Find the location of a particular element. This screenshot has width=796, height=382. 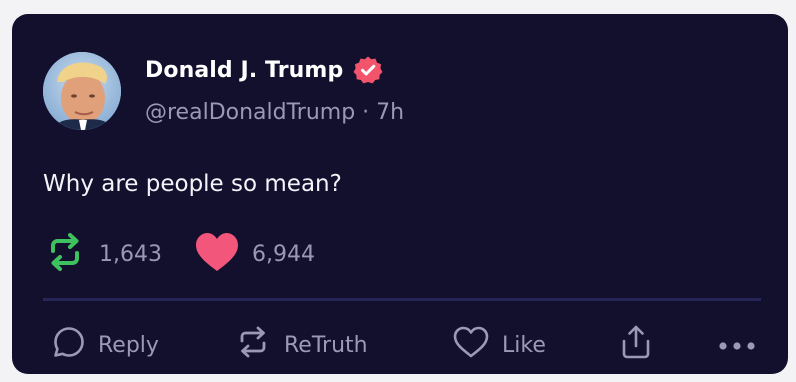

reply-label: Reply is located at coordinates (128, 345).